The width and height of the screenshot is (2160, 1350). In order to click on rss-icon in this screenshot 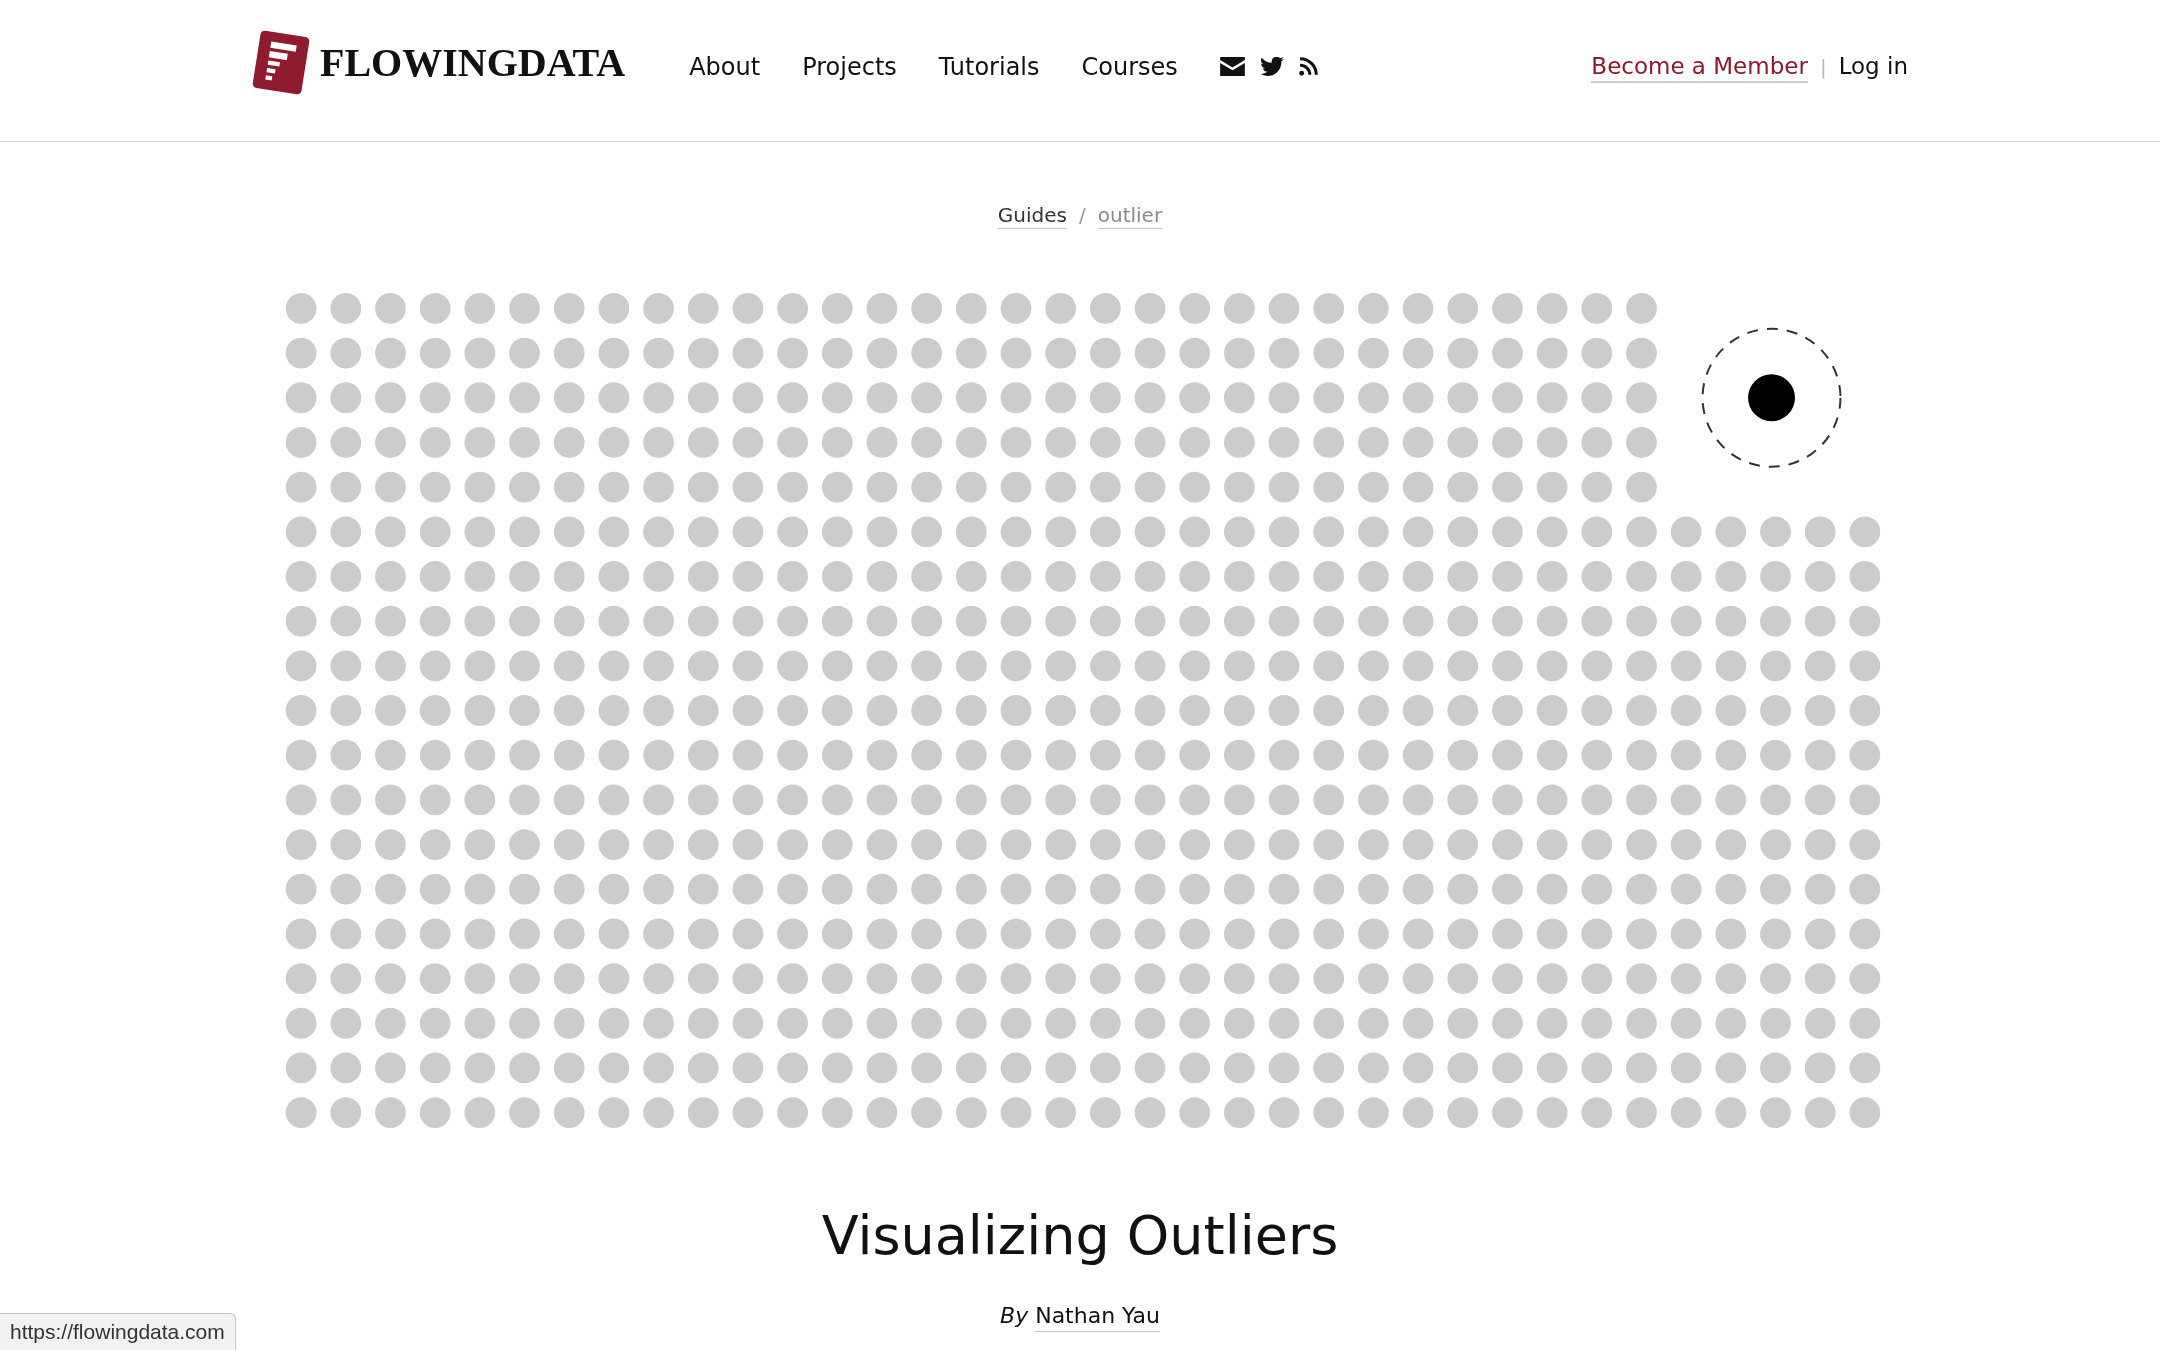, I will do `click(1308, 66)`.